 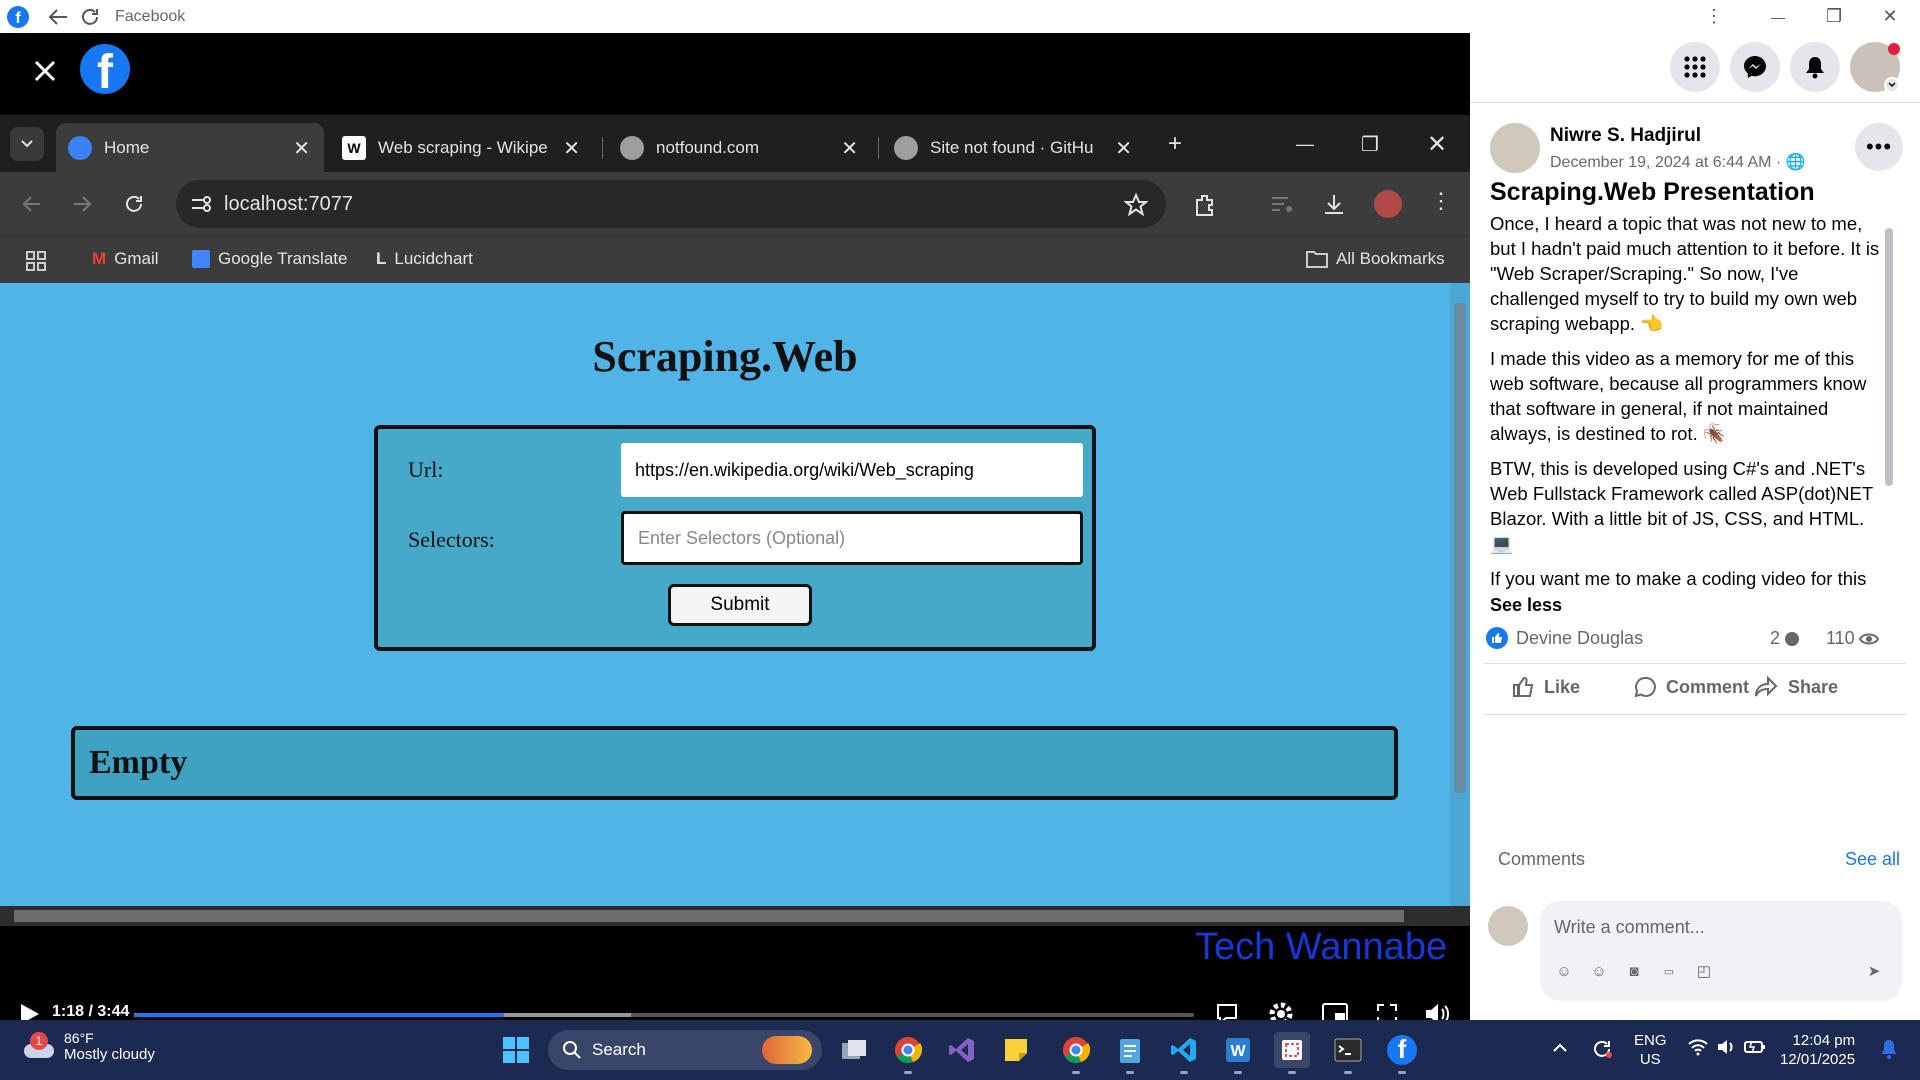 What do you see at coordinates (1815, 67) in the screenshot?
I see `notifications-button` at bounding box center [1815, 67].